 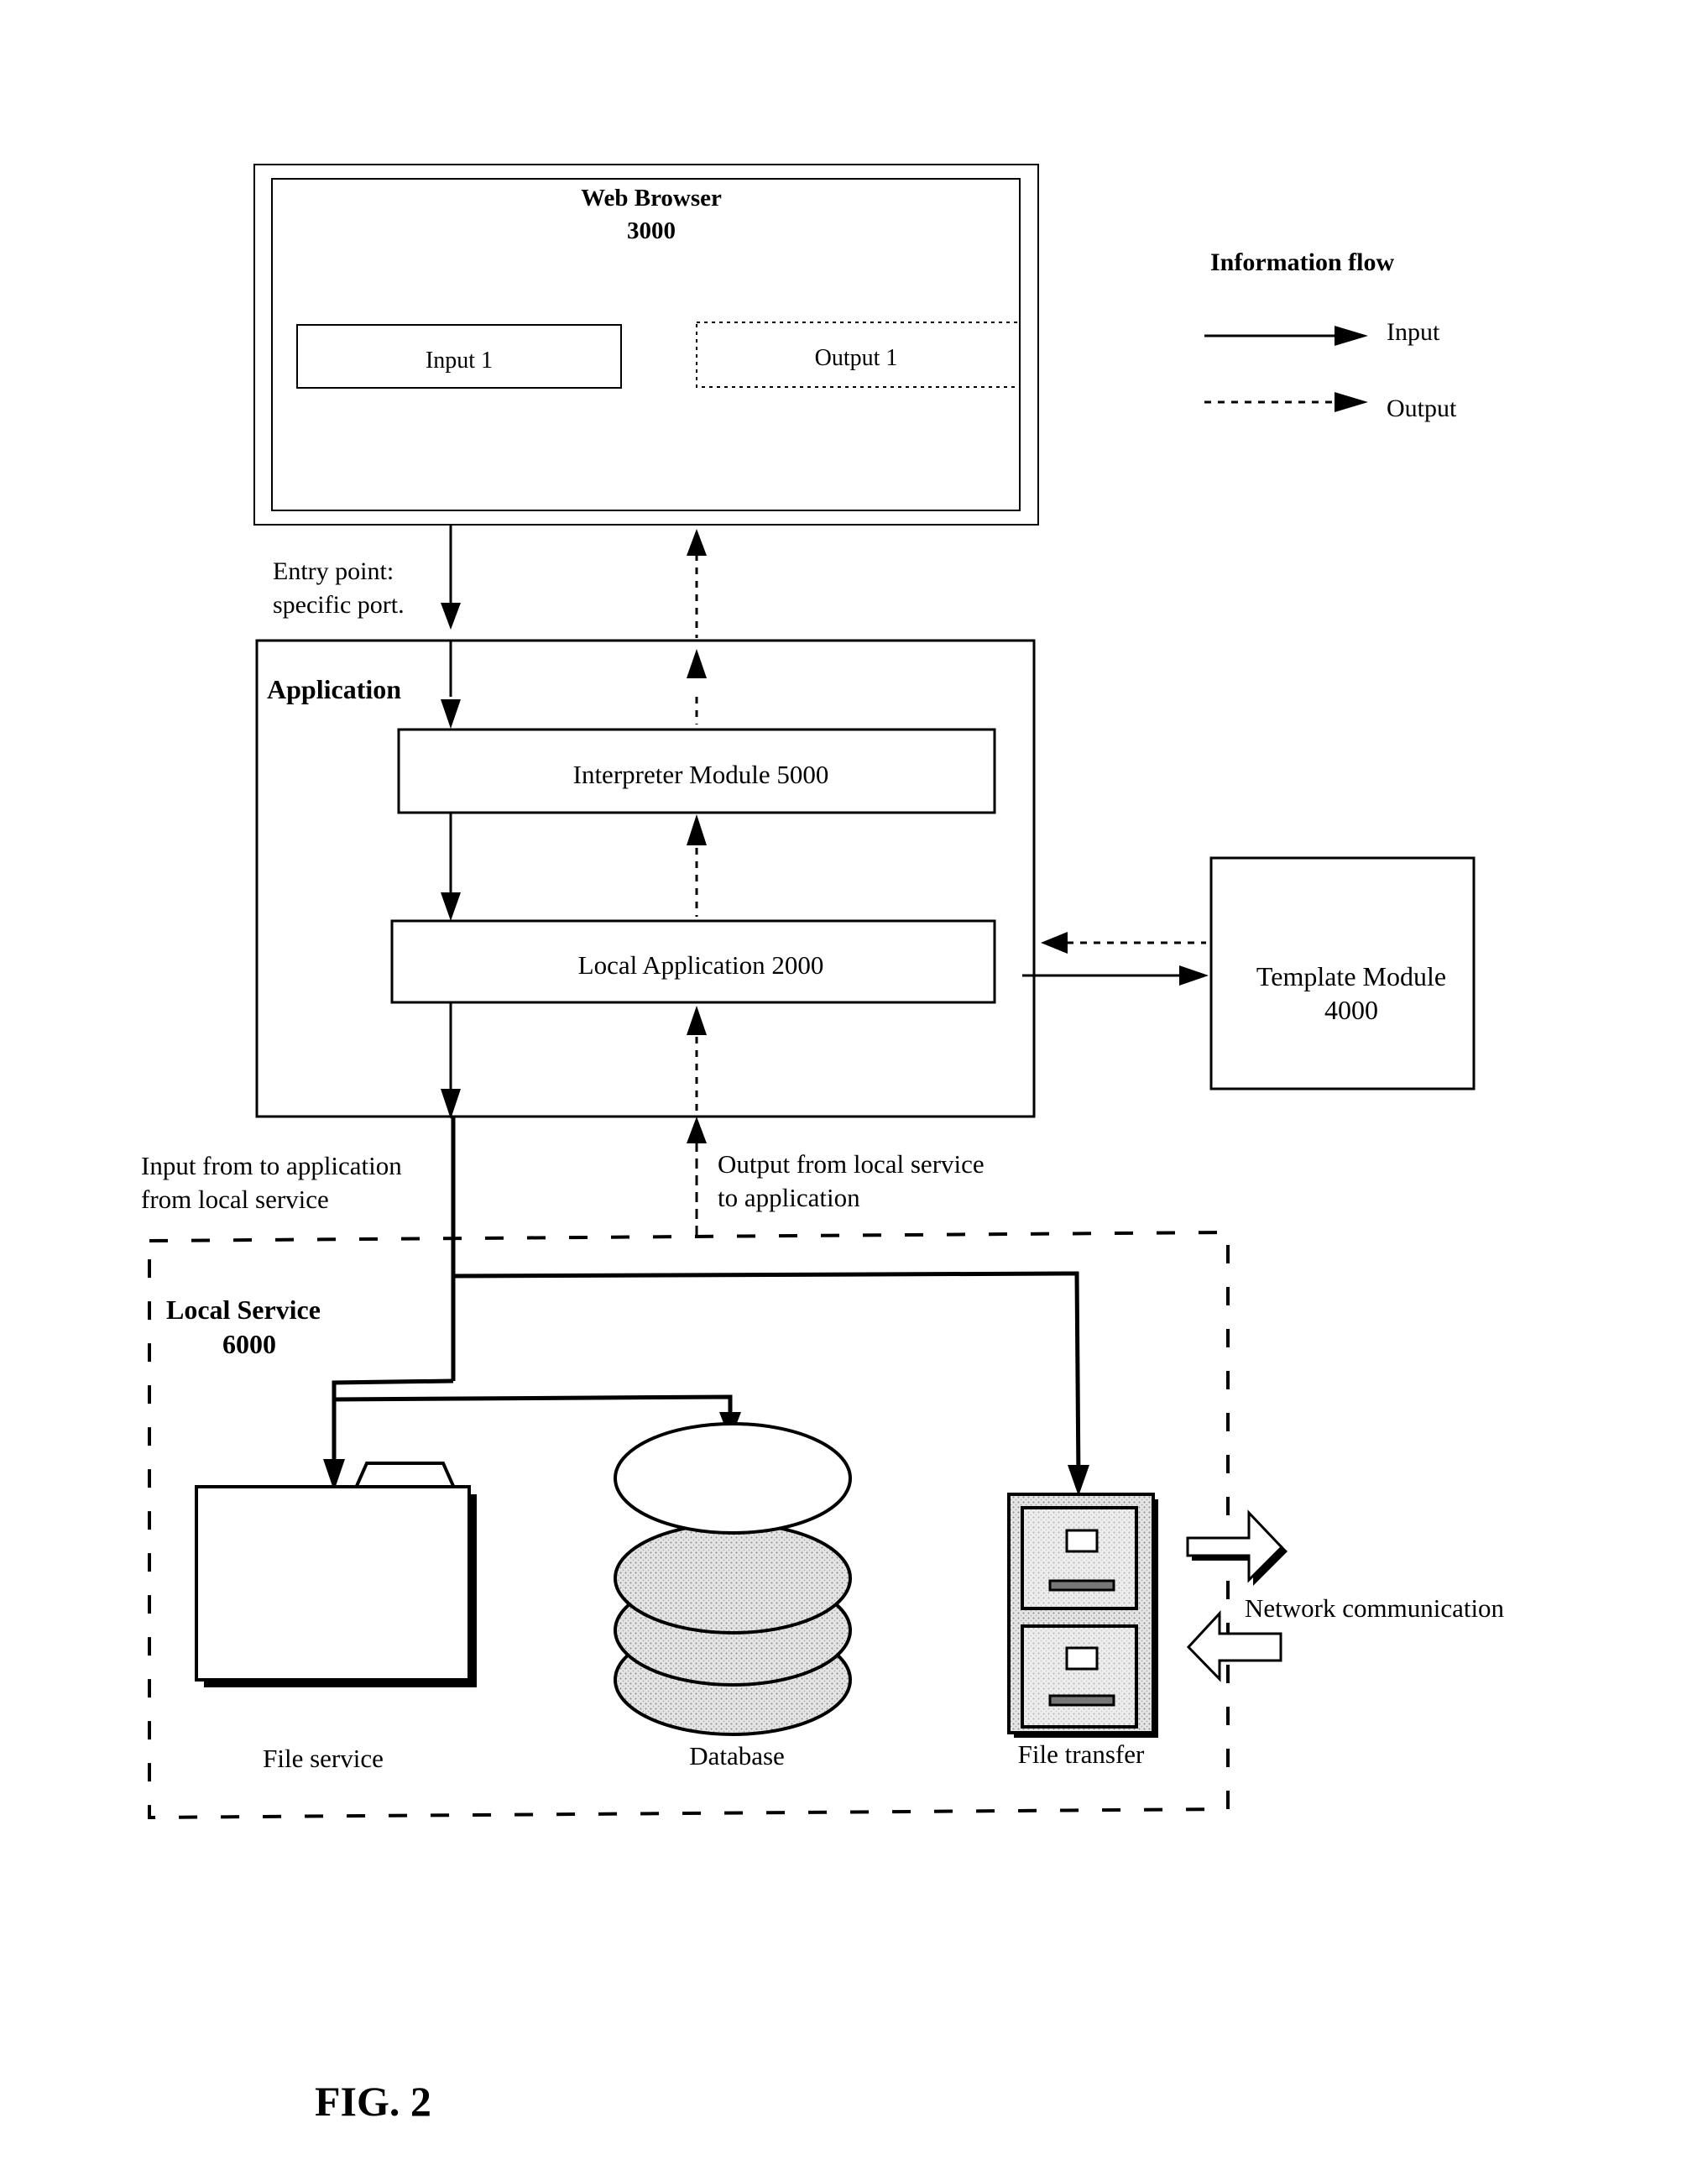 I want to click on cabinet-label-bottom, so click(x=1082, y=1658).